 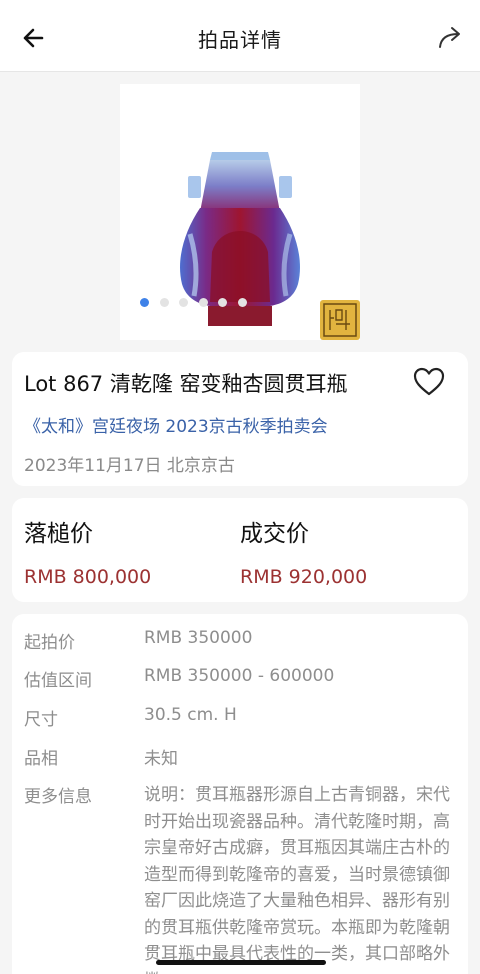 I want to click on condition-value: 未知, so click(x=161, y=759).